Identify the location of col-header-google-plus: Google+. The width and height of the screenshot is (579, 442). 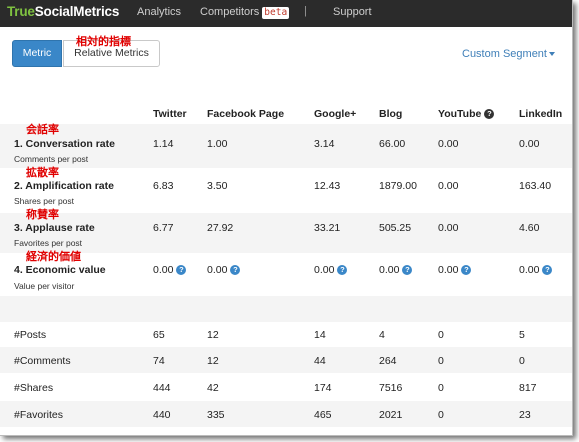
(335, 114).